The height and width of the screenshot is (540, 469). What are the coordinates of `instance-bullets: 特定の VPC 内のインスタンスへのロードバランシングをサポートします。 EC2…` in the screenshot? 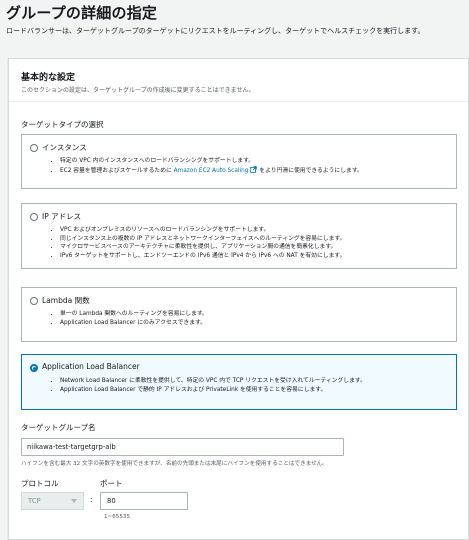 It's located at (206, 166).